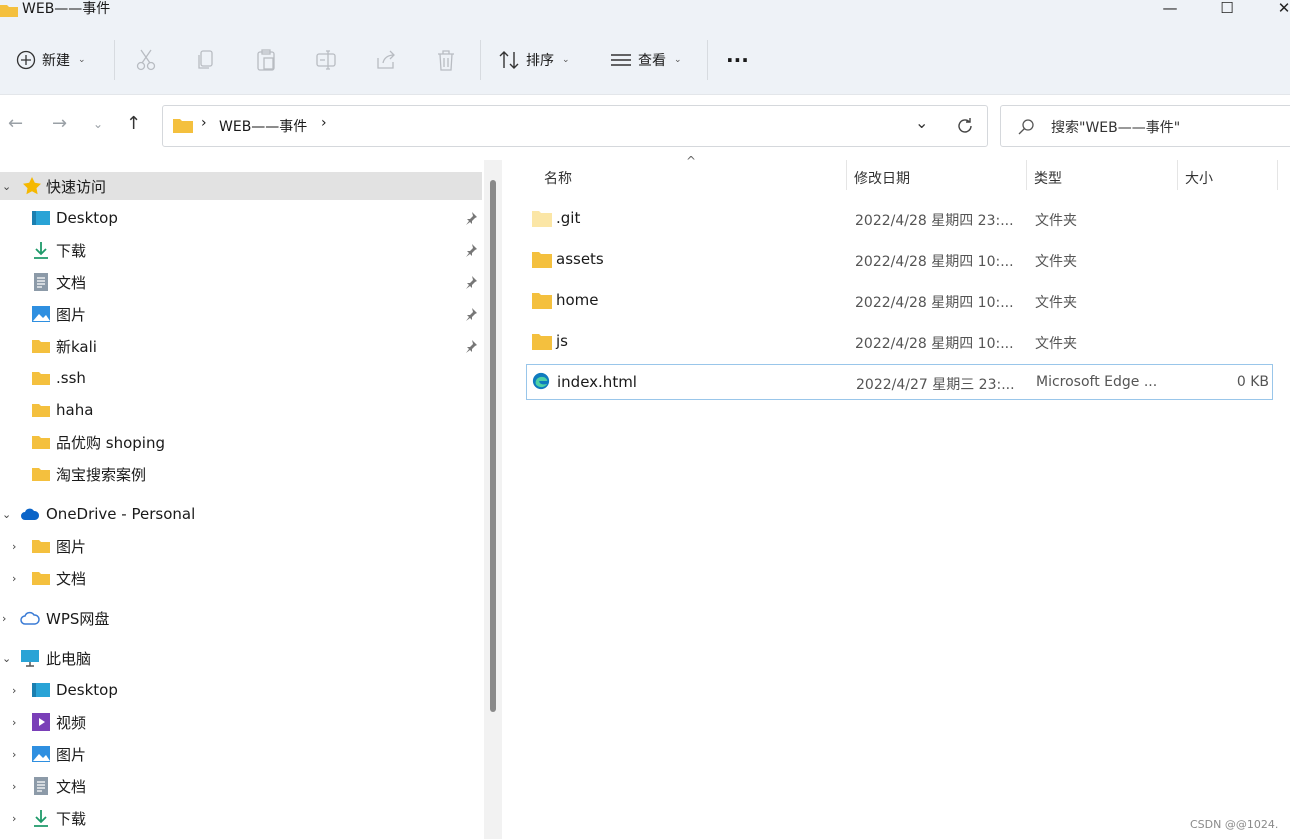 The height and width of the screenshot is (839, 1290). What do you see at coordinates (965, 126) in the screenshot?
I see `refresh-icon` at bounding box center [965, 126].